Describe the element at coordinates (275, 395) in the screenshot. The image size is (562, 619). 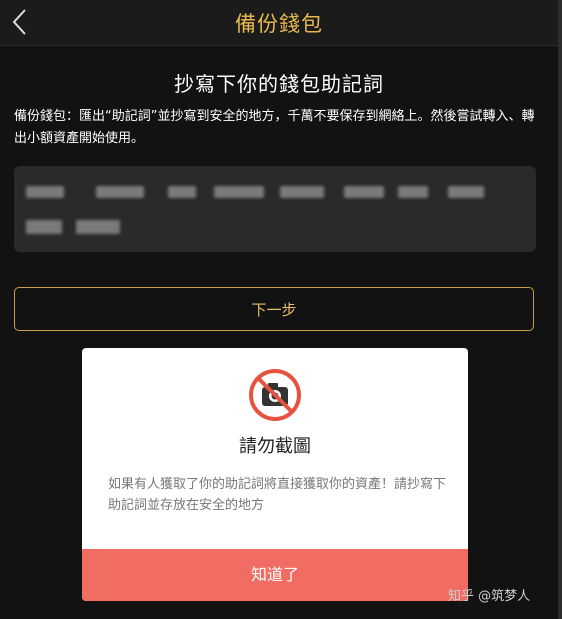
I see `no-camera-icon` at that location.